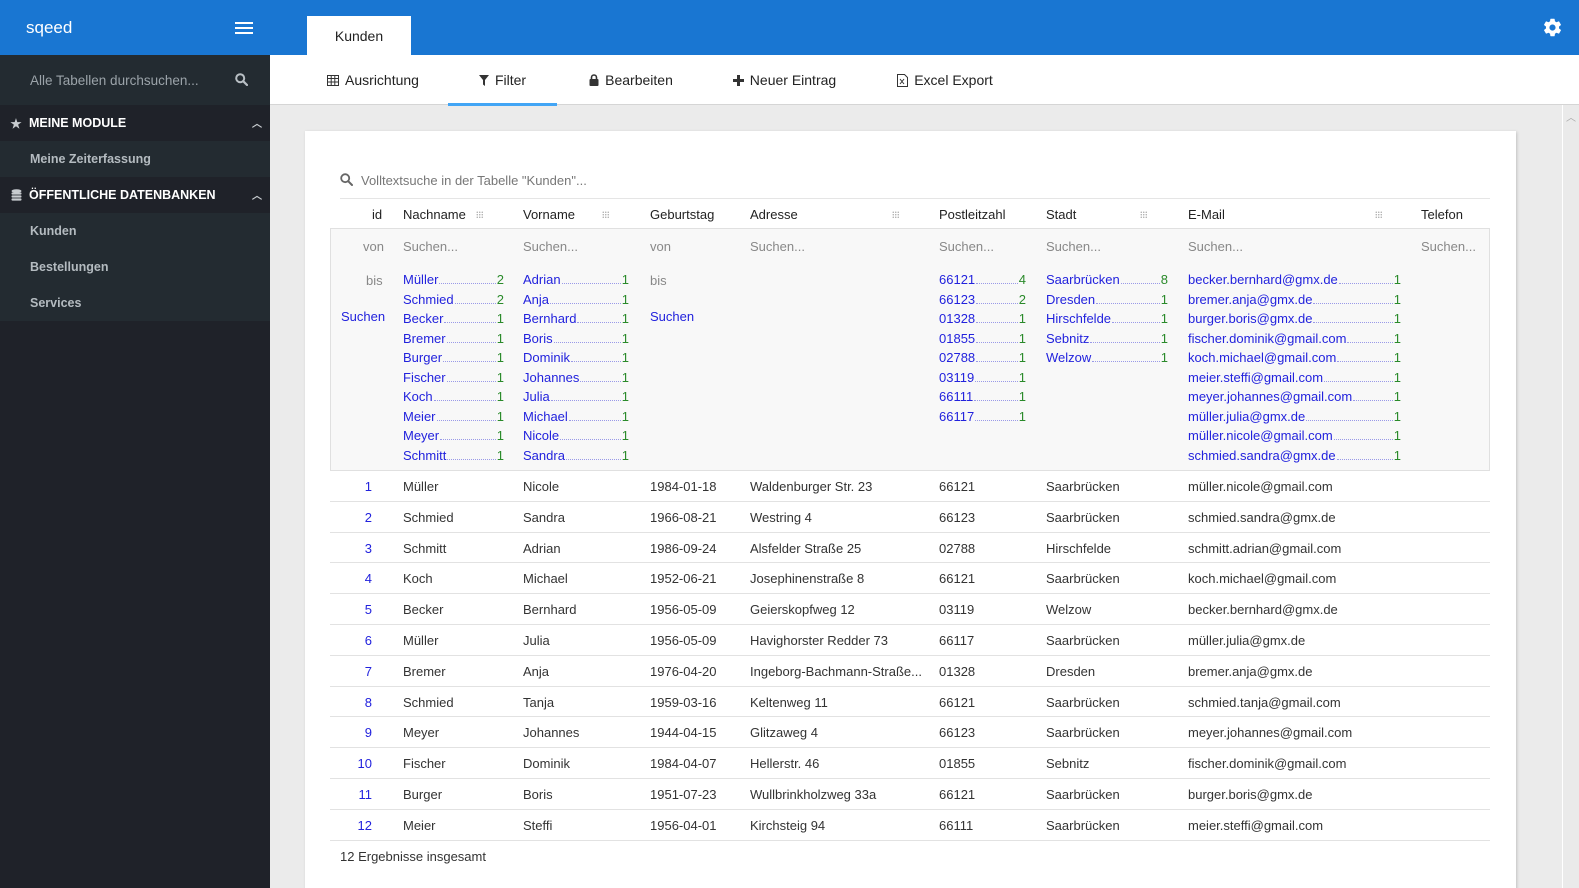 Image resolution: width=1579 pixels, height=888 pixels. Describe the element at coordinates (1107, 282) in the screenshot. I see `facet-item: Saarbrücken 8` at that location.